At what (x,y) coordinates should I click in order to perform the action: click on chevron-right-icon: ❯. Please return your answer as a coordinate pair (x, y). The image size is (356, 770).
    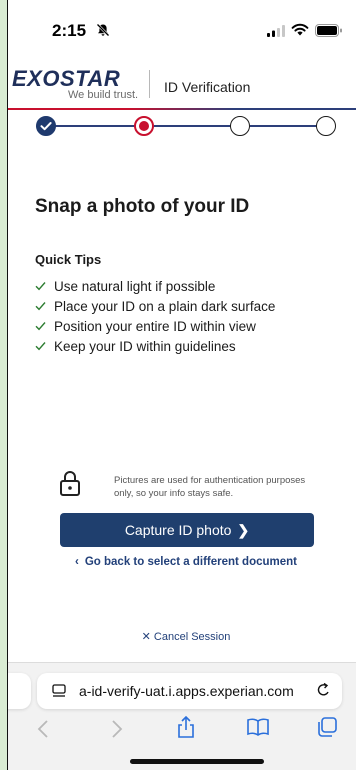
    Looking at the image, I should click on (243, 529).